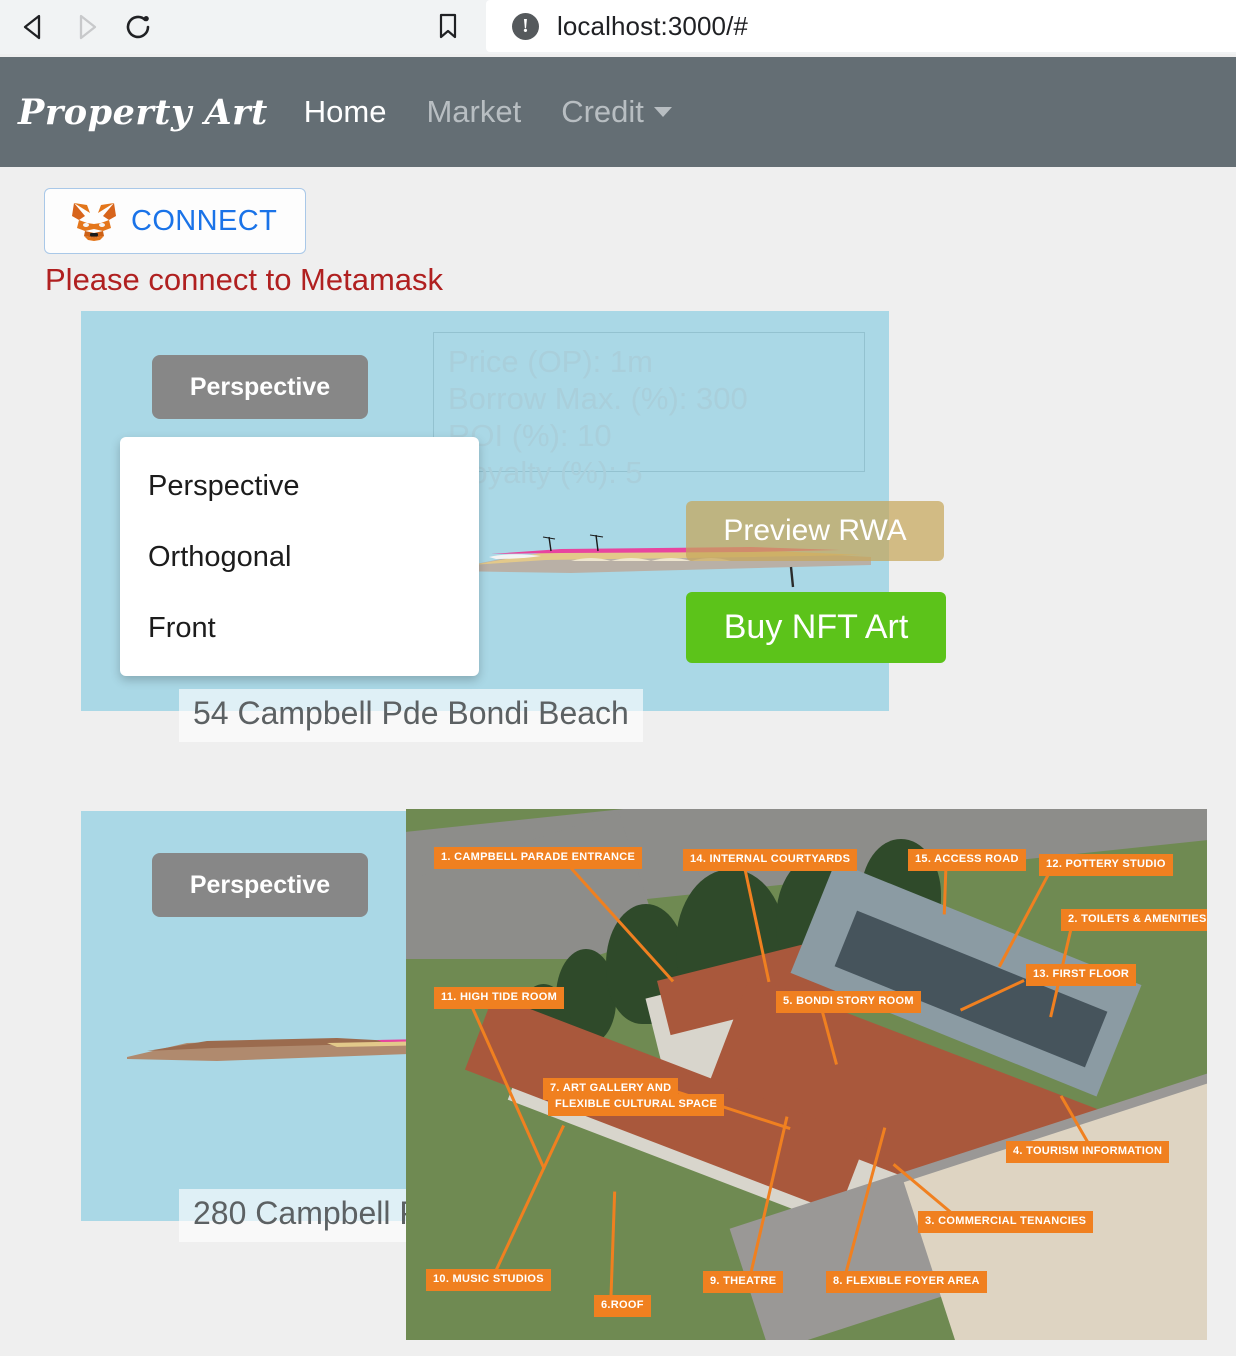 This screenshot has height=1356, width=1236. I want to click on stat-royalty: Royalty (%): 5, so click(545, 472).